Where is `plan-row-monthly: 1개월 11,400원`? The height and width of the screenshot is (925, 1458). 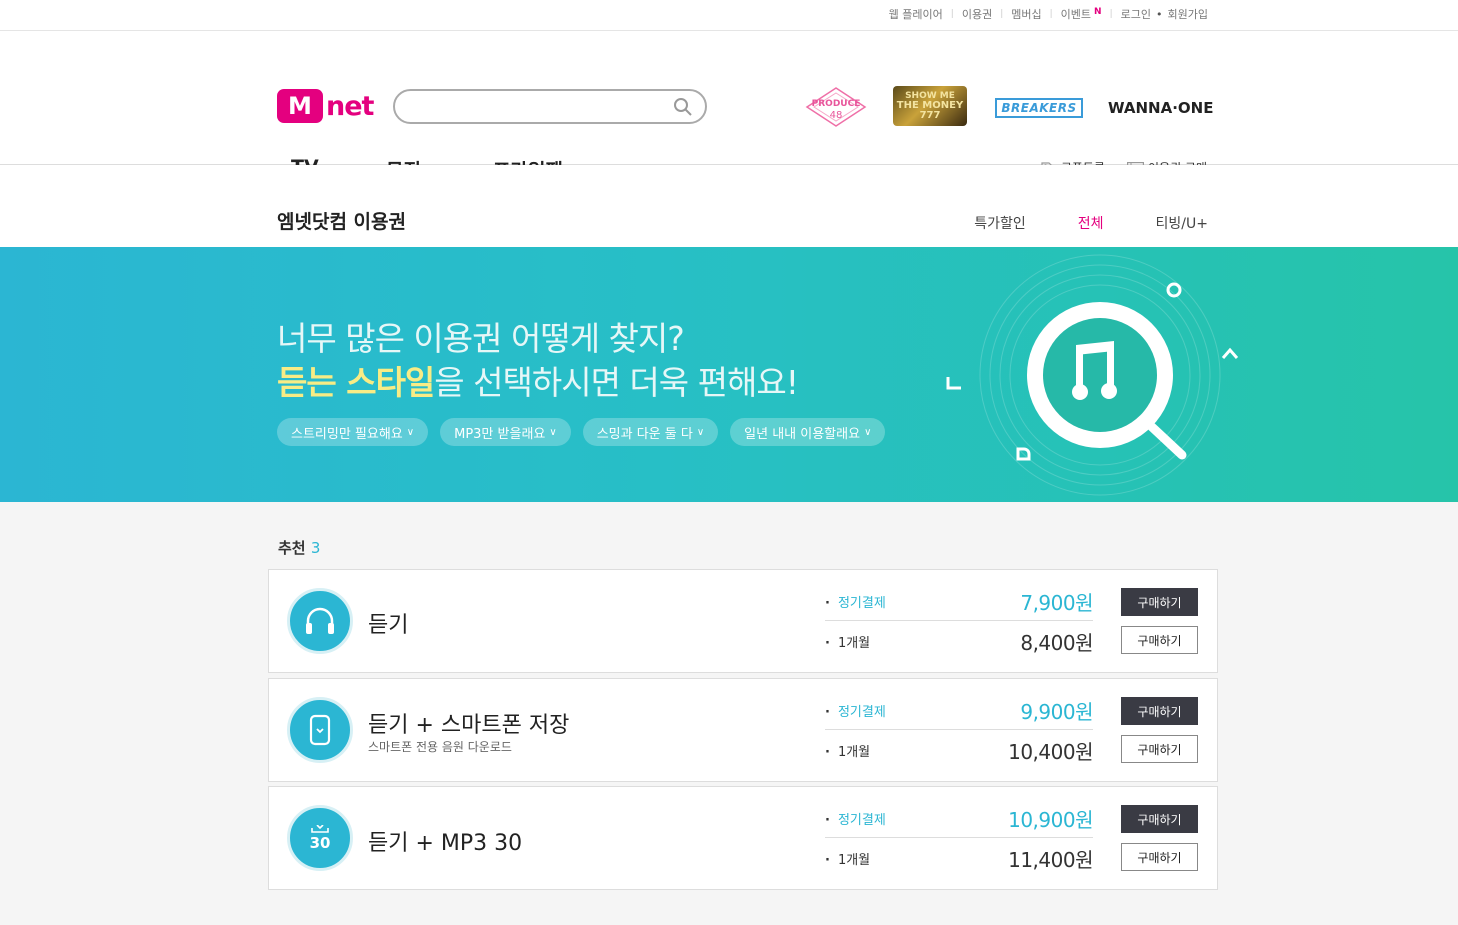 plan-row-monthly: 1개월 11,400원 is located at coordinates (959, 858).